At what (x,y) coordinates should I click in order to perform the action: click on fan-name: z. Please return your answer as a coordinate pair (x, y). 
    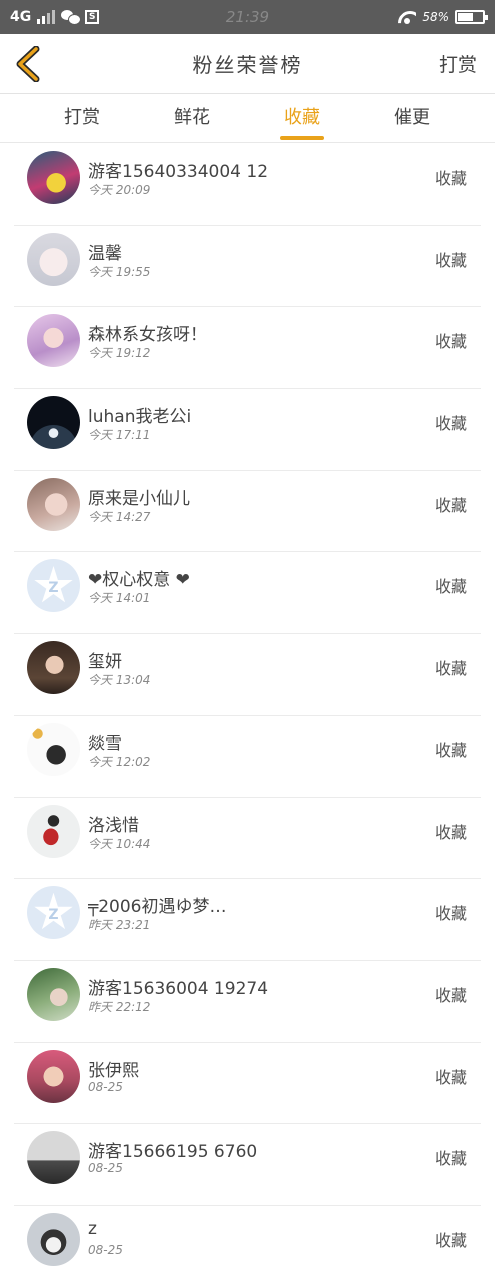
    Looking at the image, I should click on (92, 1228).